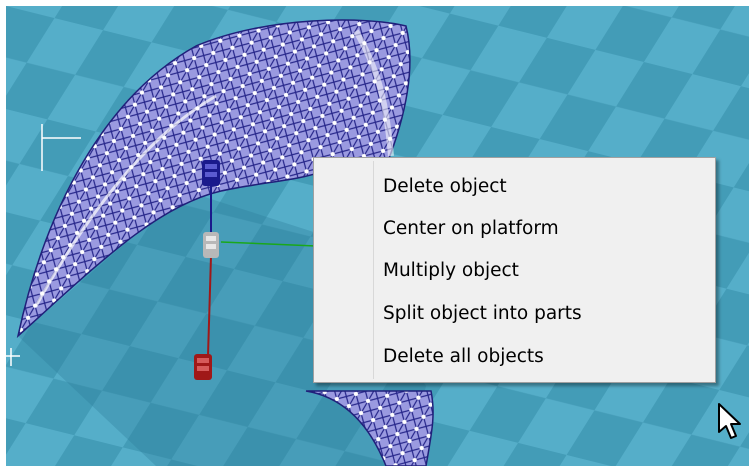  Describe the element at coordinates (514, 186) in the screenshot. I see `menu-item-delete-object: Delete object` at that location.